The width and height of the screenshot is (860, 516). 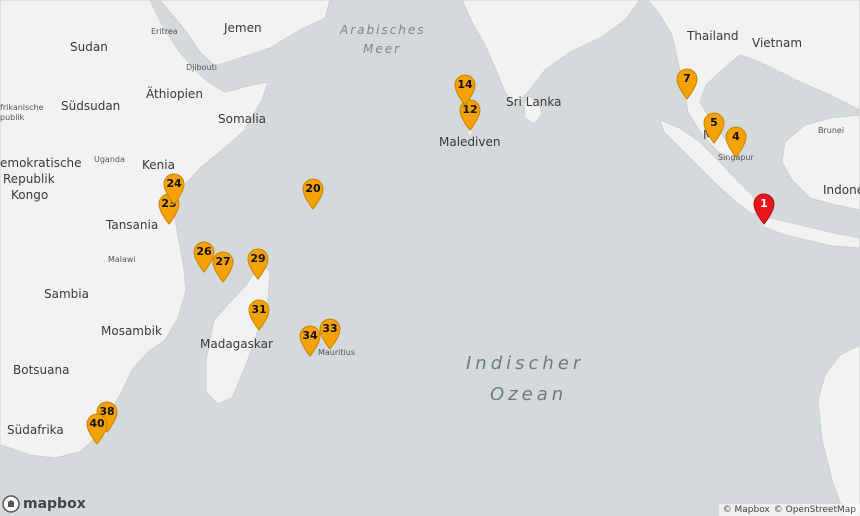 I want to click on attribution-mapbox-link: © Mapbox, so click(x=746, y=510).